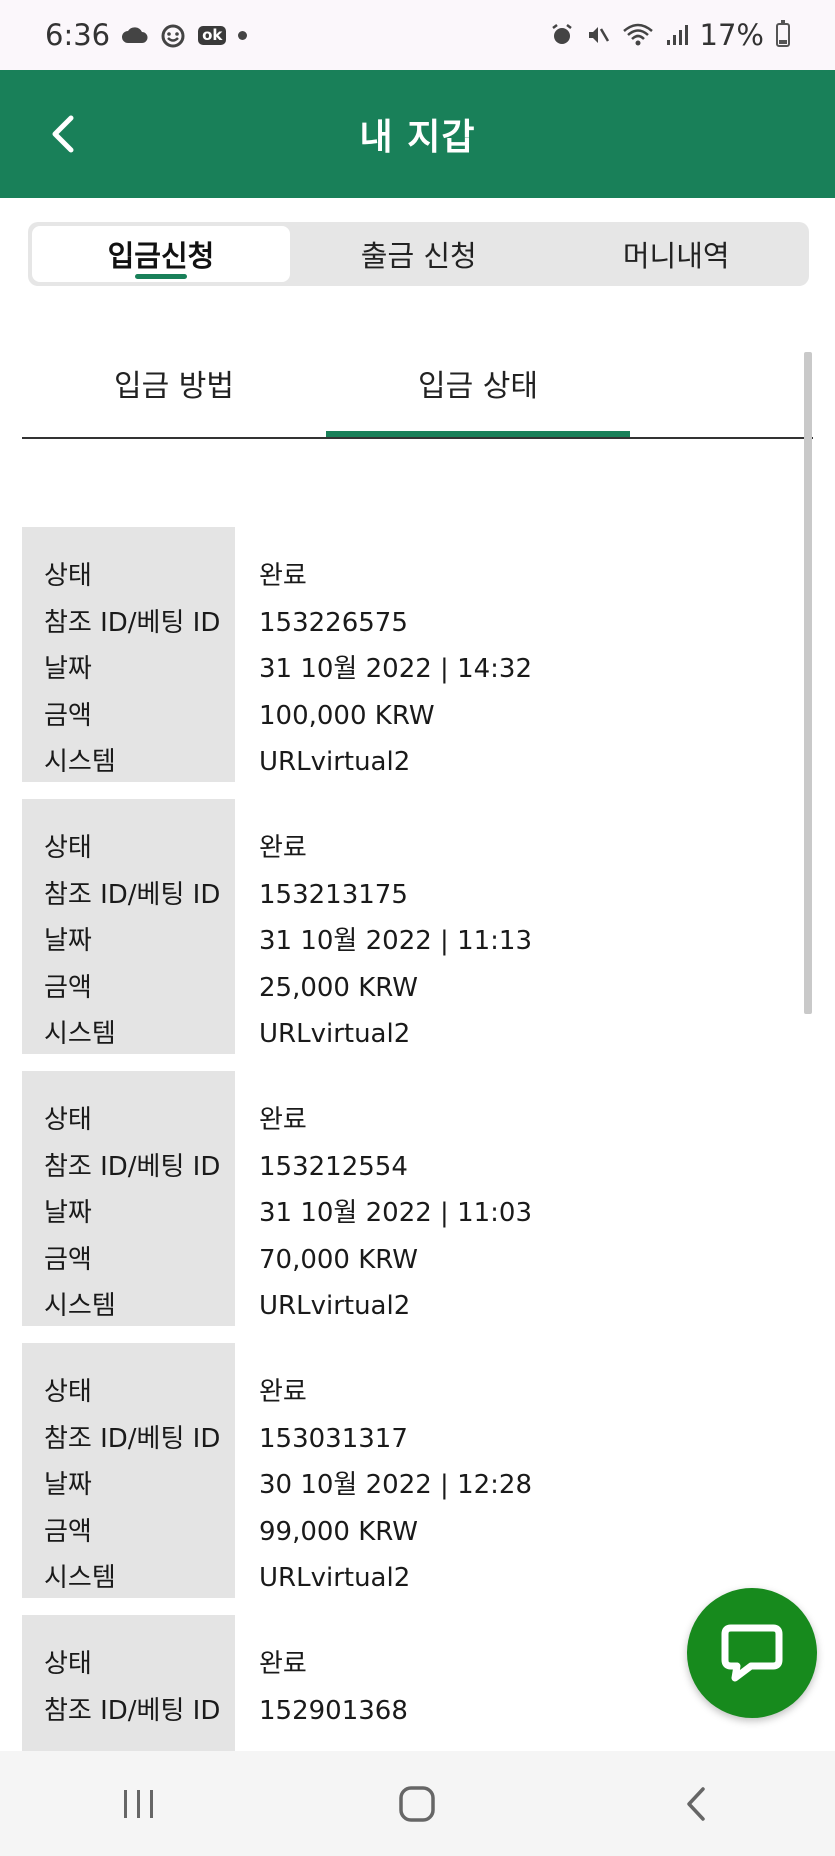 The height and width of the screenshot is (1856, 835). What do you see at coordinates (417, 35) in the screenshot?
I see `status-bar: 6:36 ok 17%` at bounding box center [417, 35].